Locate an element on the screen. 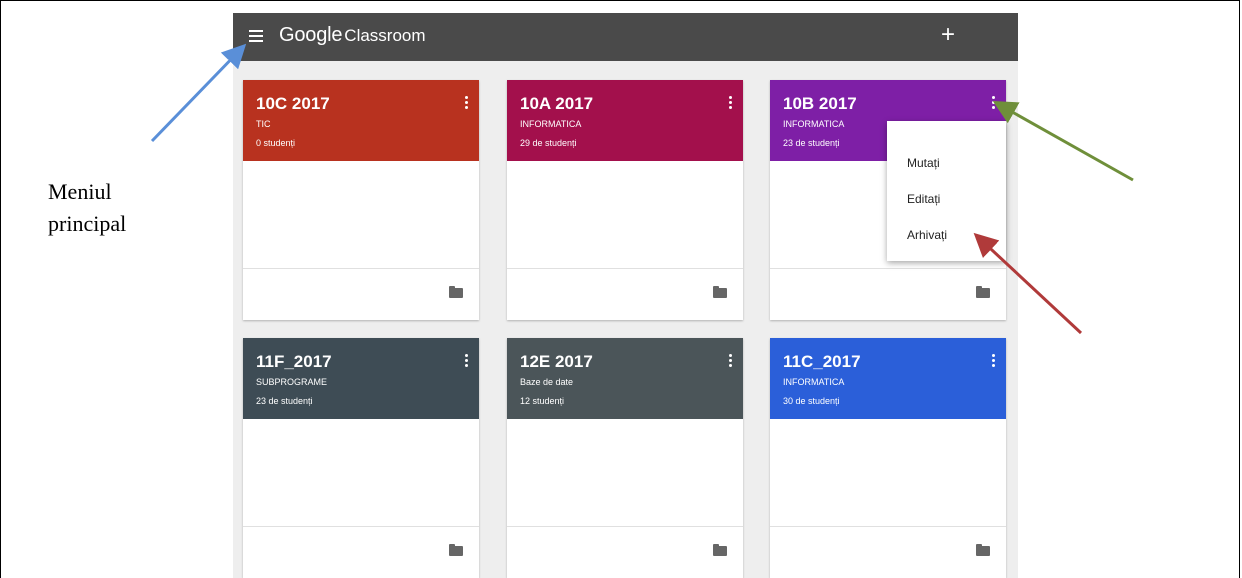  menu-item-move: Mutați is located at coordinates (923, 163).